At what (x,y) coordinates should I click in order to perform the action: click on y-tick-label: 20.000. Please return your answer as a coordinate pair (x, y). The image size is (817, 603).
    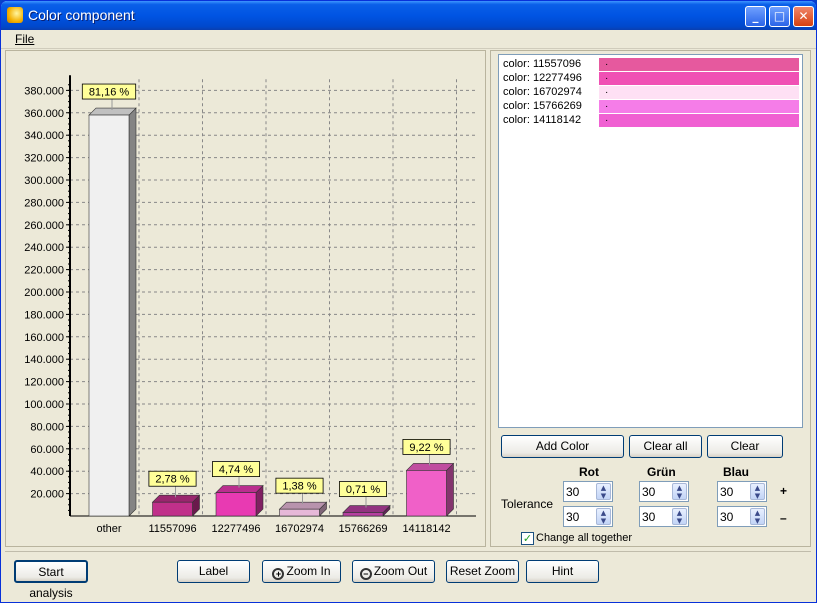
    Looking at the image, I should click on (47, 495).